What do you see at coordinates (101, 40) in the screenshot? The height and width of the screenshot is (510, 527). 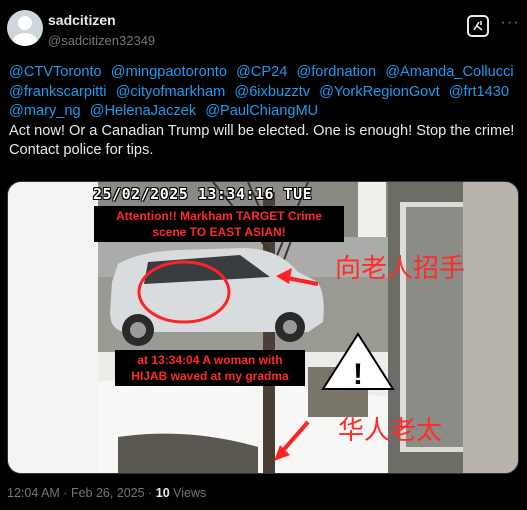 I see `author-handle: @sadcitizen32349` at bounding box center [101, 40].